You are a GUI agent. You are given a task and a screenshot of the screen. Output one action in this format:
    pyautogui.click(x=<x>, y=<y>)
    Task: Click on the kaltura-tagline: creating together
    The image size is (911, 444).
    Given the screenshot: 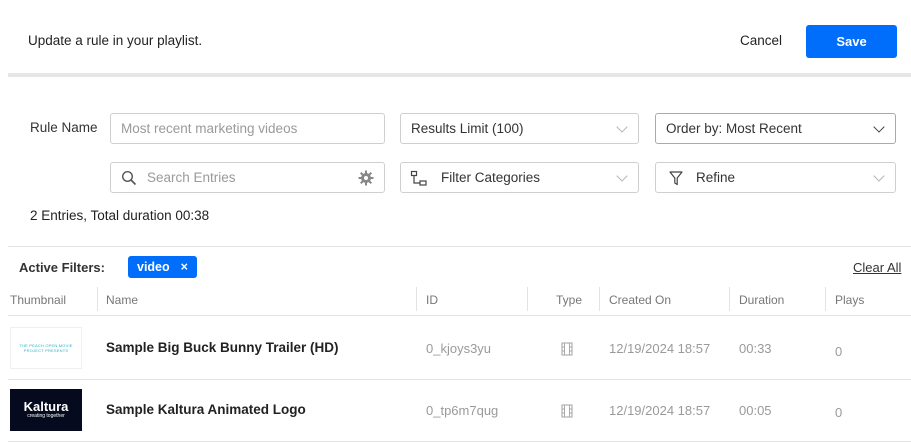 What is the action you would take?
    pyautogui.click(x=46, y=416)
    